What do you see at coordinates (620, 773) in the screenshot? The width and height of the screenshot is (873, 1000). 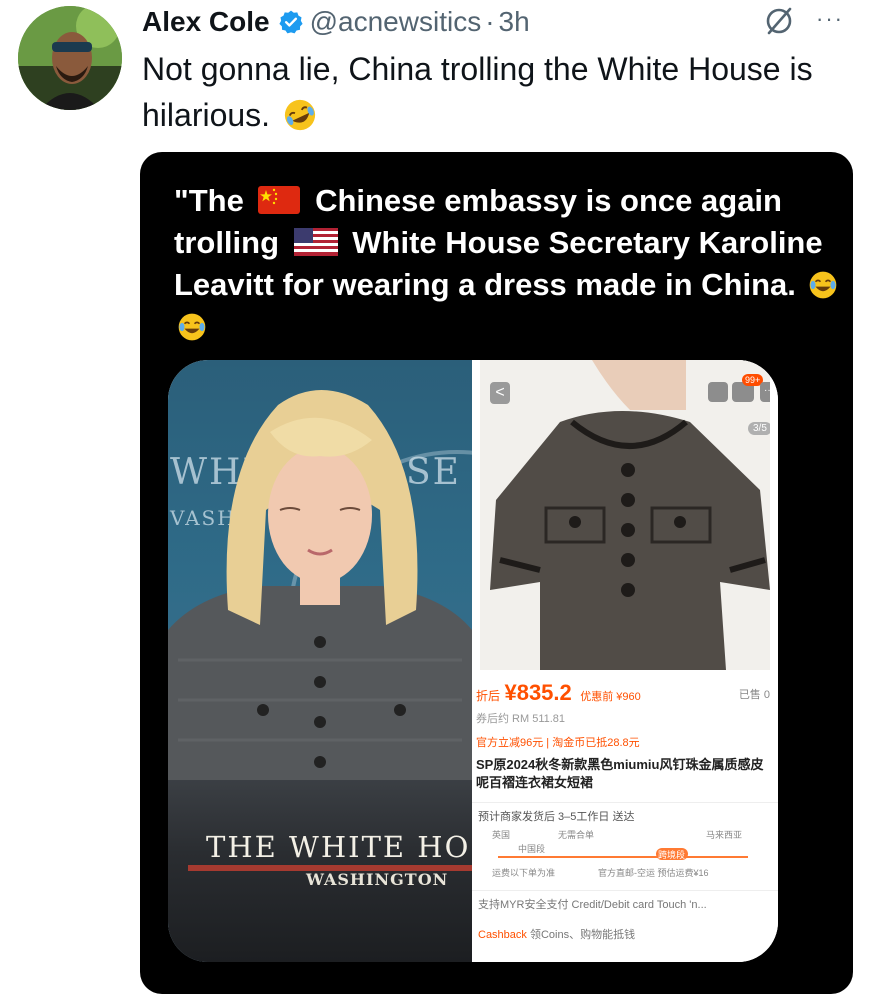 I see `product-title: SP原2024秋冬新款黑色miumiu风钉珠金属质感皮呢百褶连衣裙女短裙` at bounding box center [620, 773].